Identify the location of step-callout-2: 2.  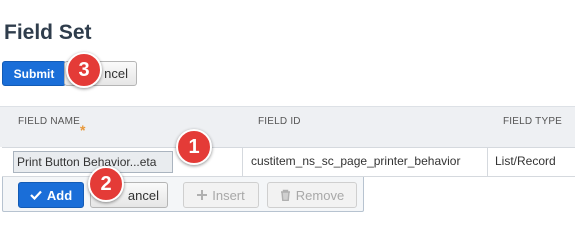
(106, 184).